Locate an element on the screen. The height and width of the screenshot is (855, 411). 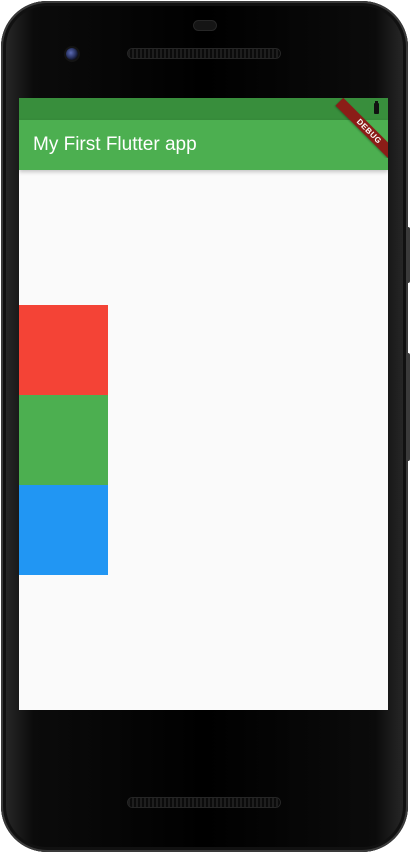
volume-button is located at coordinates (408, 255).